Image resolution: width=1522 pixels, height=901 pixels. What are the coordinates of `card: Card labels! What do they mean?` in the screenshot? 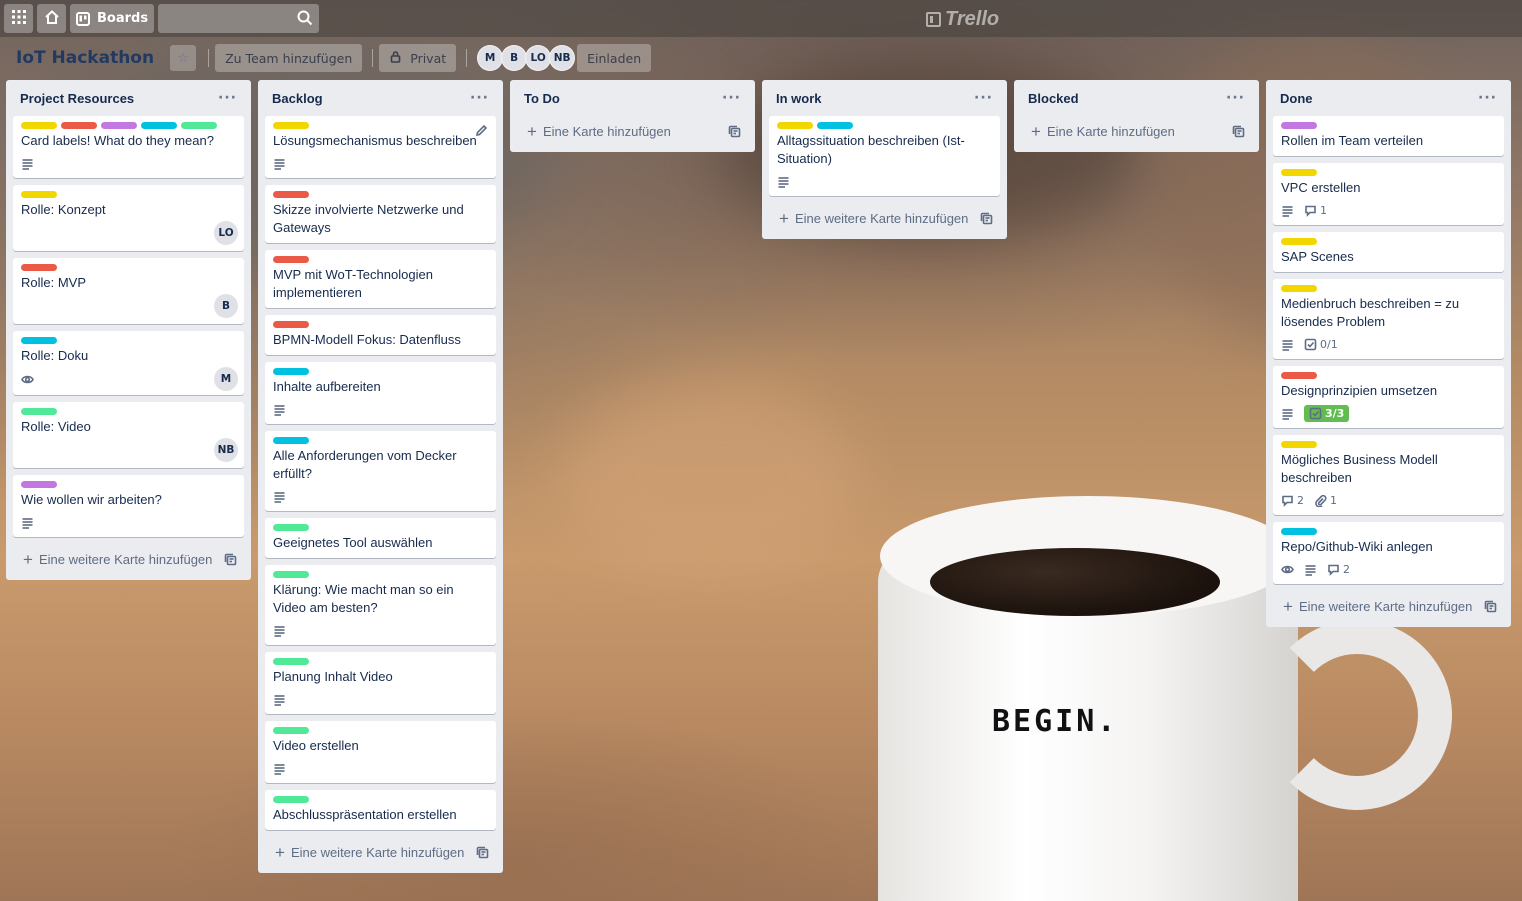 It's located at (128, 147).